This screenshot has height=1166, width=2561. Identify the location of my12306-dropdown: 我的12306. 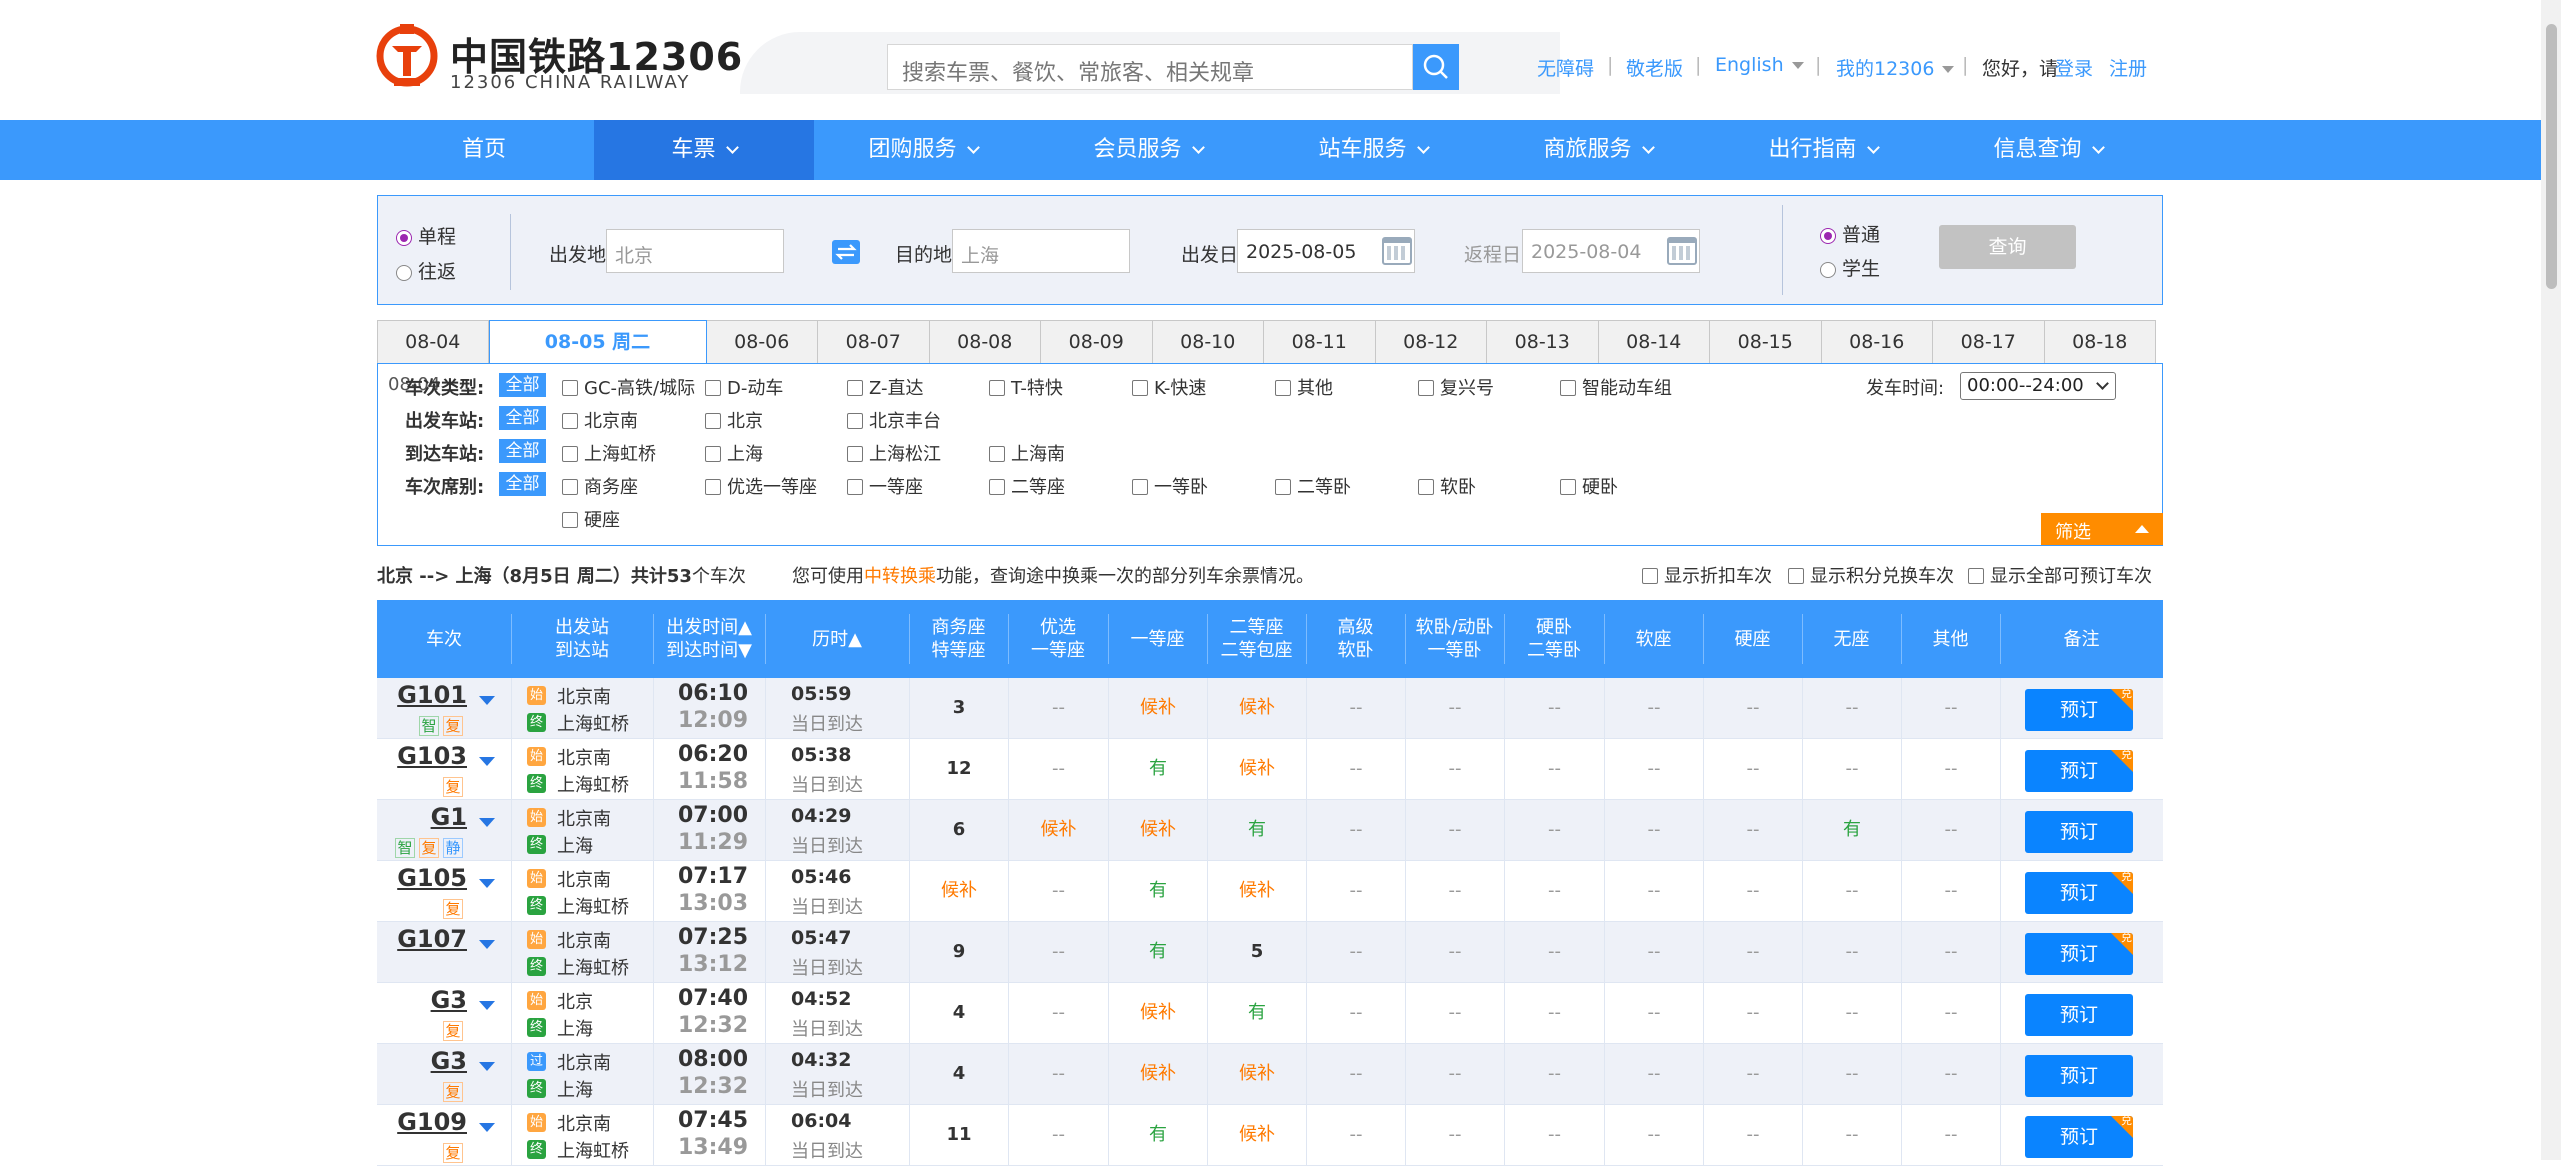
(1895, 67).